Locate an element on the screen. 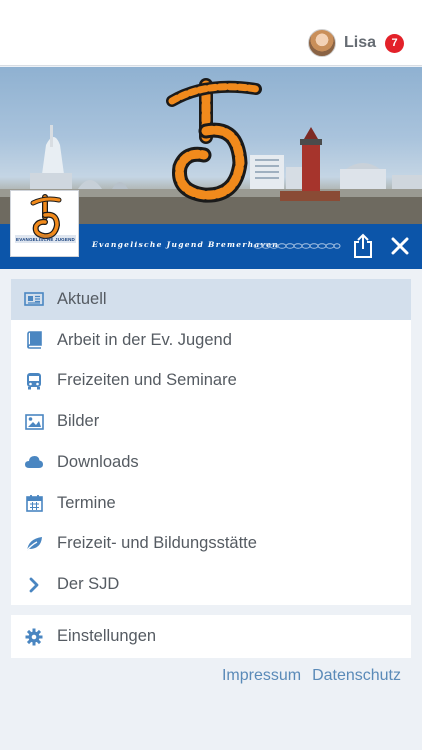  menu-label: Freizeiten und Seminare is located at coordinates (147, 380).